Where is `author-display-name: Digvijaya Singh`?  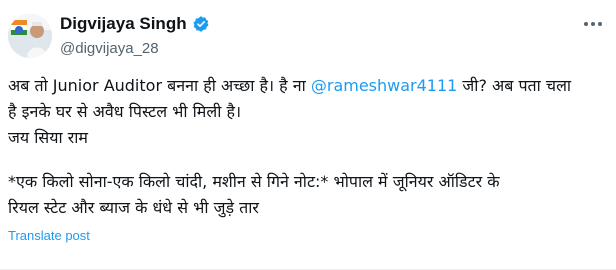 author-display-name: Digvijaya Singh is located at coordinates (123, 24).